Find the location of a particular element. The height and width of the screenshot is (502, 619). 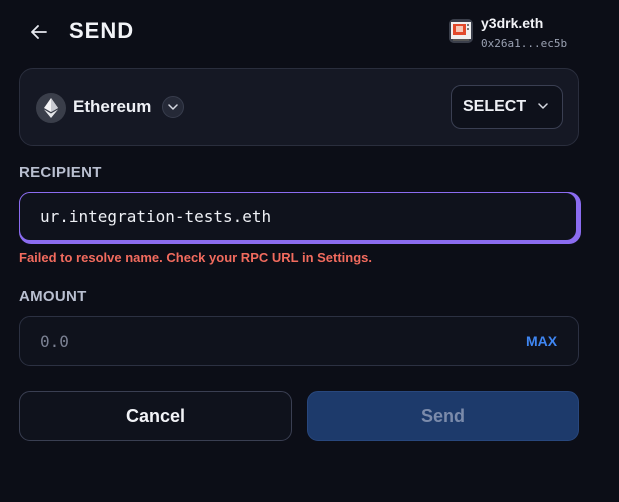

back-button is located at coordinates (39, 32).